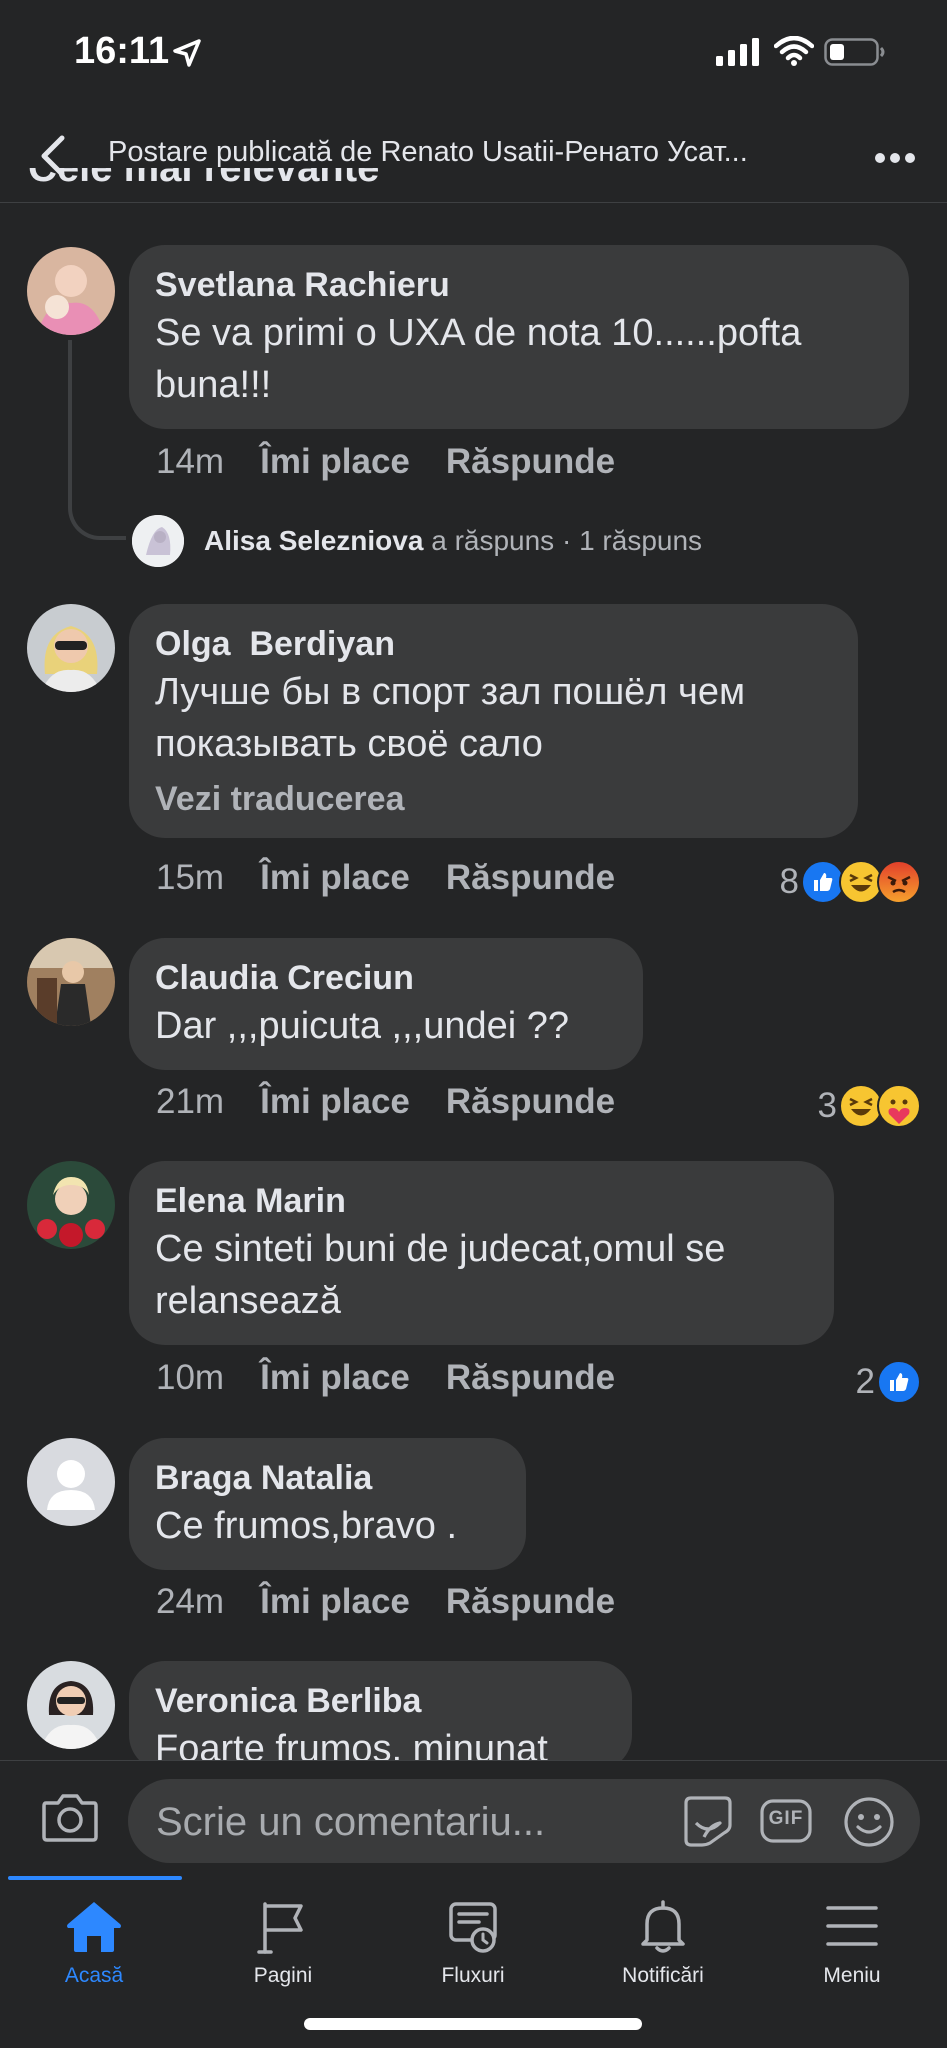 The image size is (947, 2048). I want to click on comment-text: Ce frumos,bravo ., so click(306, 1526).